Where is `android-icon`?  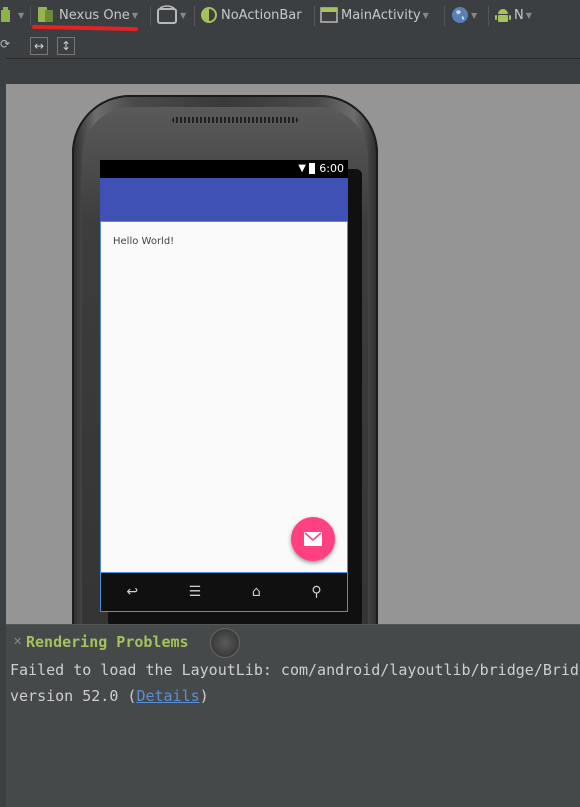 android-icon is located at coordinates (503, 15).